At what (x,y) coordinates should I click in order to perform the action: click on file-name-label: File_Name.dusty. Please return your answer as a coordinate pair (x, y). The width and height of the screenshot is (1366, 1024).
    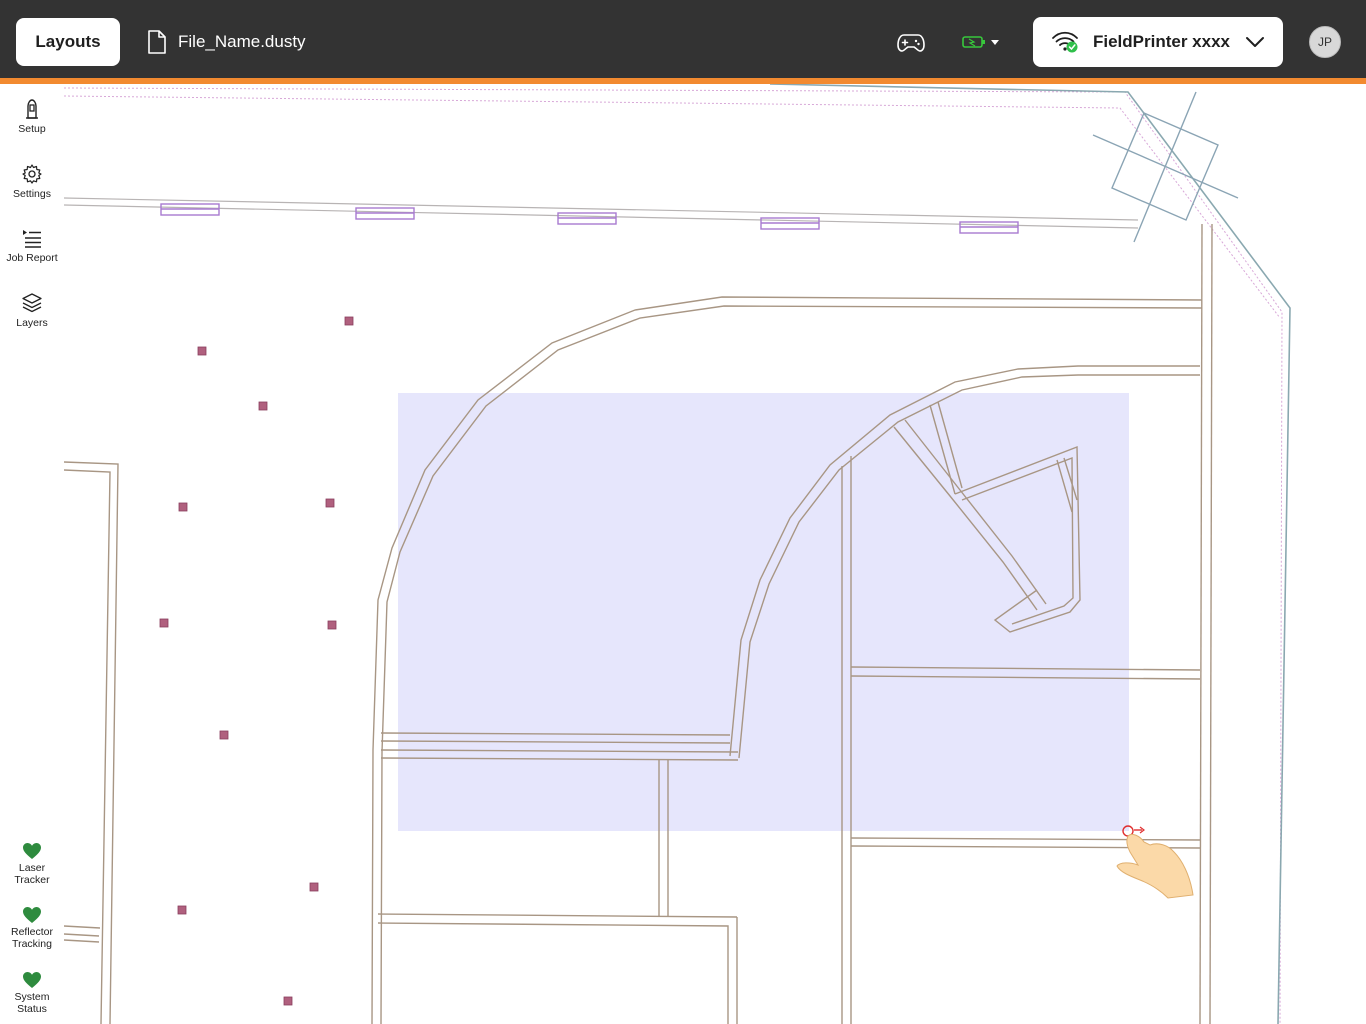
    Looking at the image, I should click on (226, 42).